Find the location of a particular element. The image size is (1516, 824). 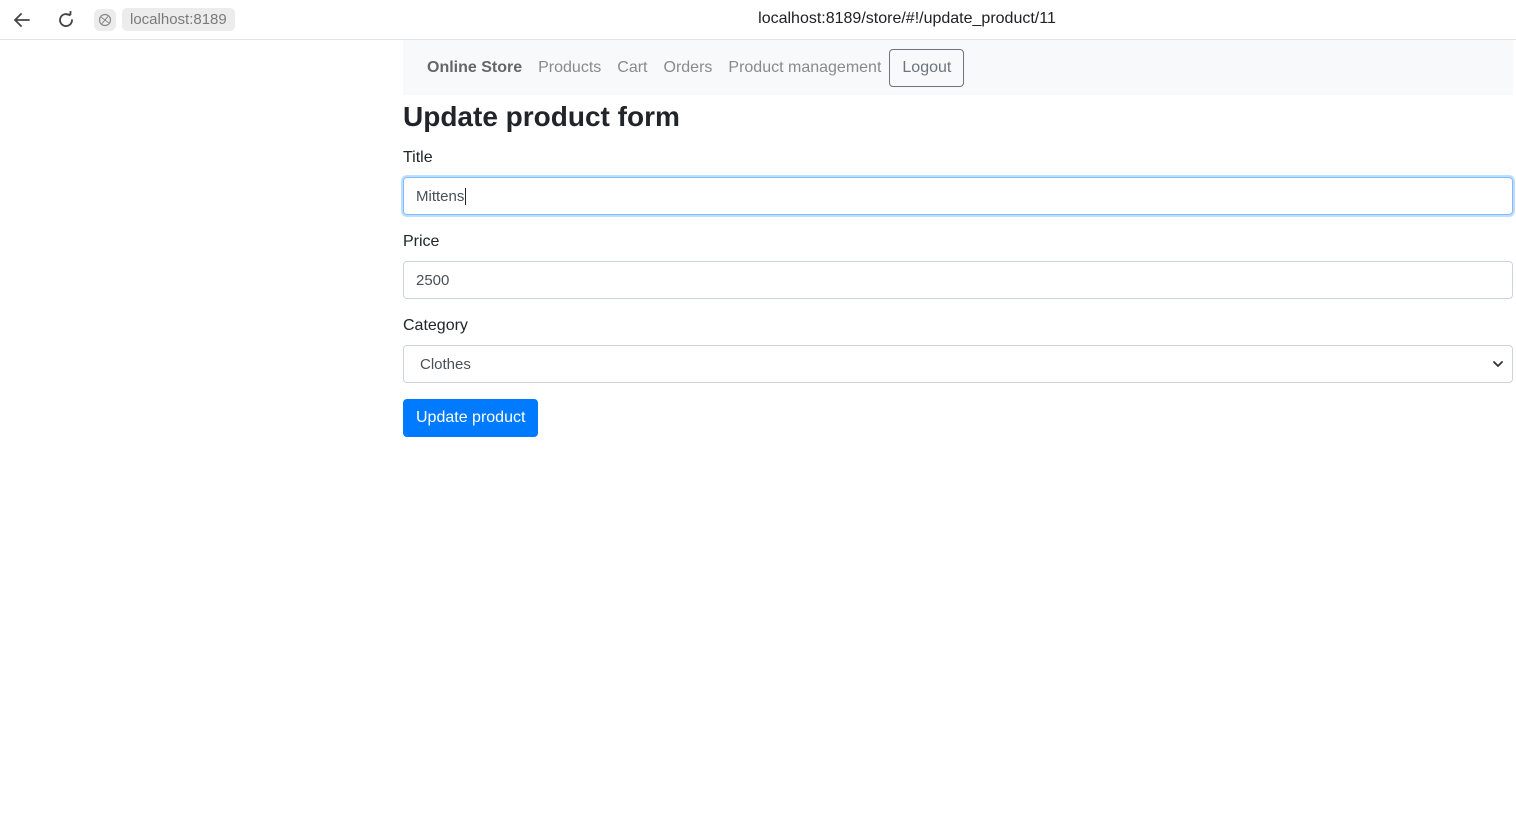

nav-link-product-management: Product management is located at coordinates (804, 68).